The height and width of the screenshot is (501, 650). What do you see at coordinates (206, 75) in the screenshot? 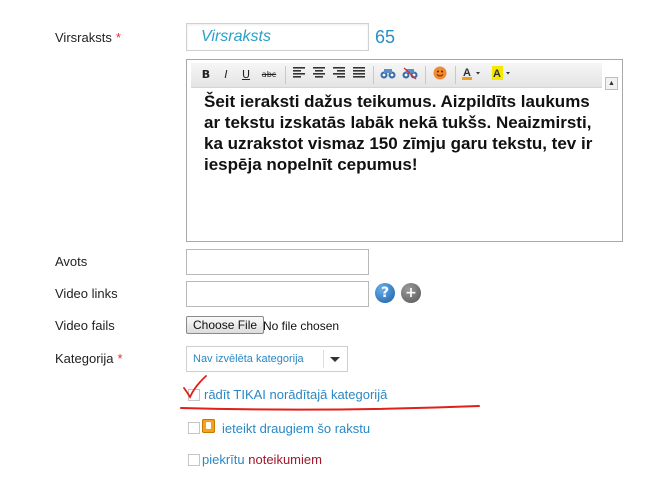
I see `bold-button: B` at bounding box center [206, 75].